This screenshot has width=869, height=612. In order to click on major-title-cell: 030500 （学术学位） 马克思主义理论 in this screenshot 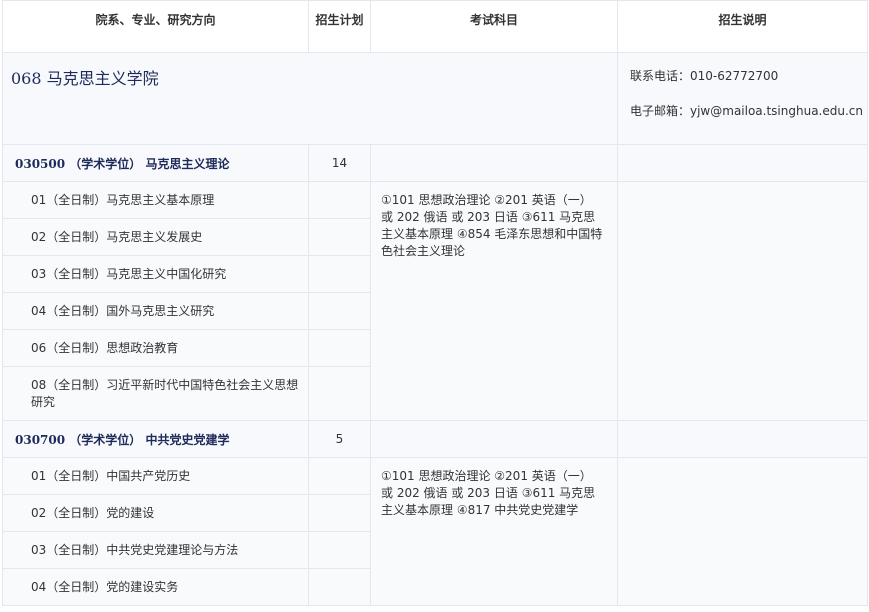, I will do `click(155, 163)`.